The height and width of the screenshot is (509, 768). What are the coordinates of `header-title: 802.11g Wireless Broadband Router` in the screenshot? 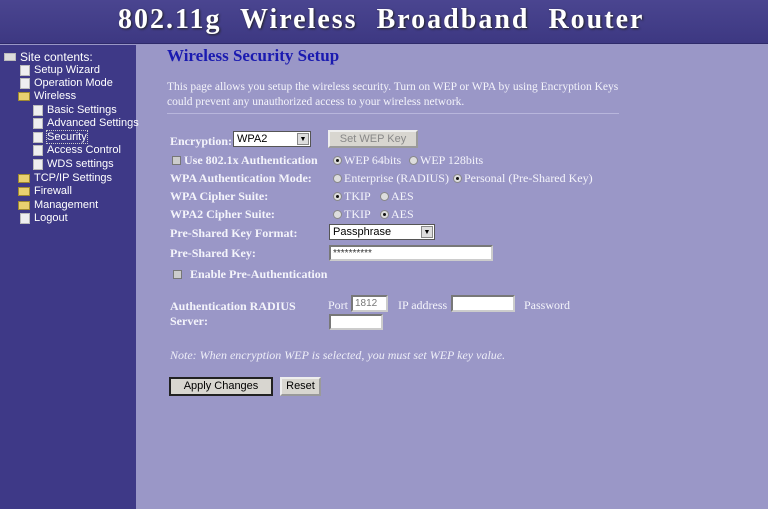 It's located at (381, 19).